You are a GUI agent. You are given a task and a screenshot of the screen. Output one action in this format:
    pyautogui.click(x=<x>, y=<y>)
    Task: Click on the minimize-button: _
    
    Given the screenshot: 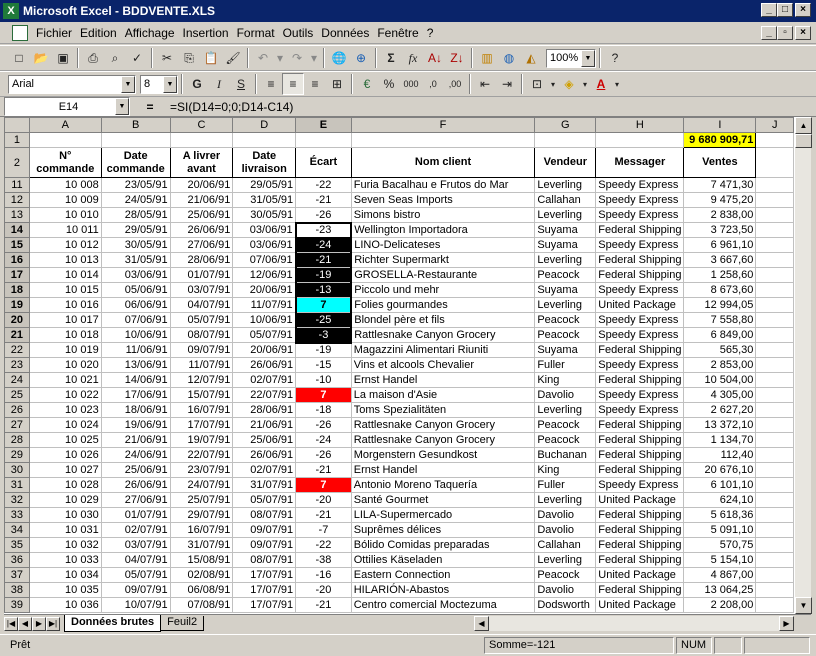 What is the action you would take?
    pyautogui.click(x=769, y=10)
    